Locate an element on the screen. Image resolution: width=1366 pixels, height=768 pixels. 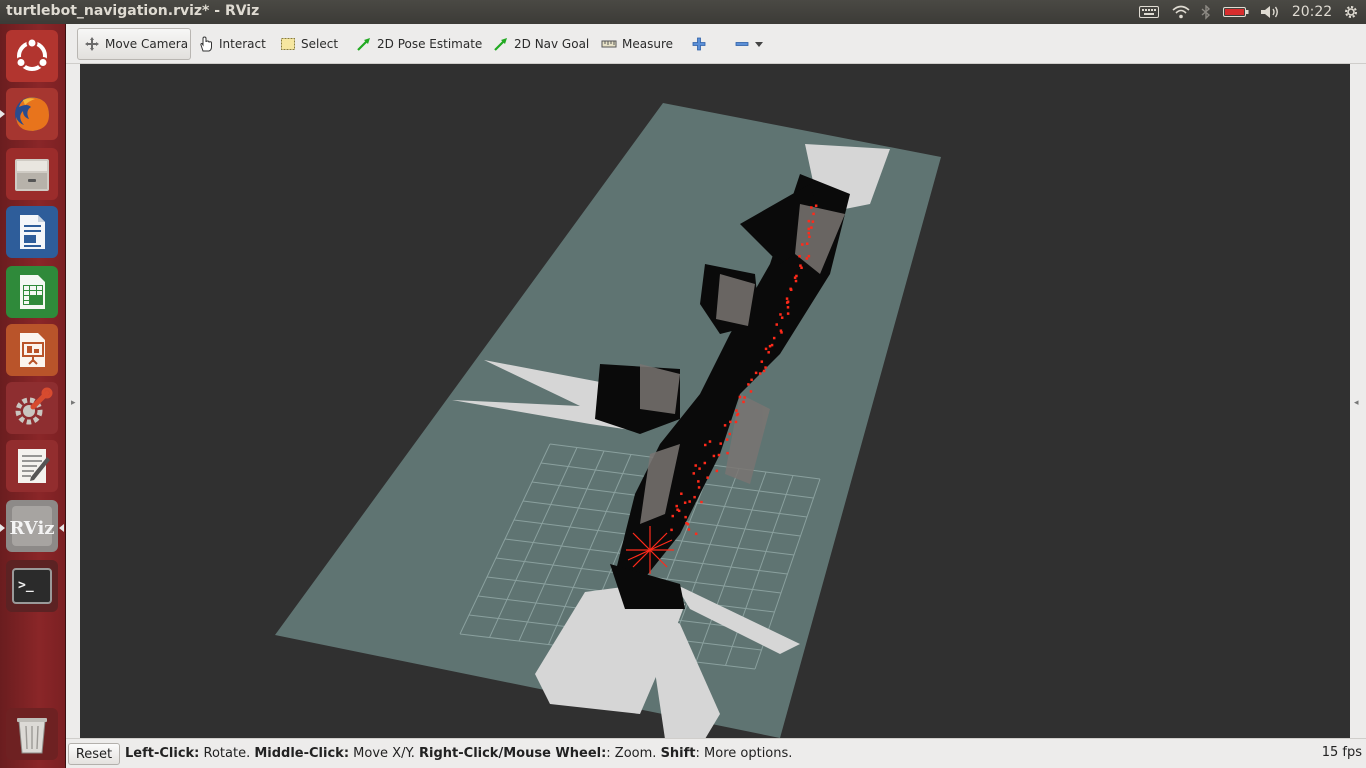
interact-label: Interact is located at coordinates (242, 44).